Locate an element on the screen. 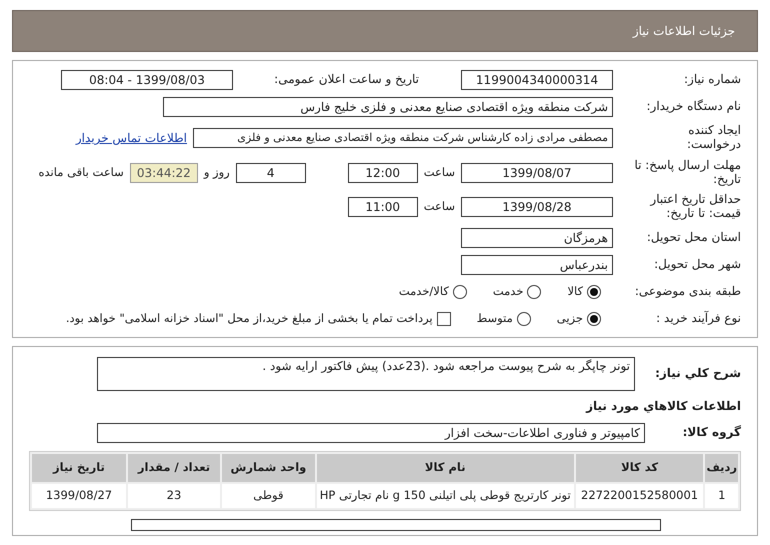  input-field: مصطفی مرادی زاده کارشناس شرکت منطقه ویژه اقتصادی صنایع معدنی و فلزی is located at coordinates (403, 138).